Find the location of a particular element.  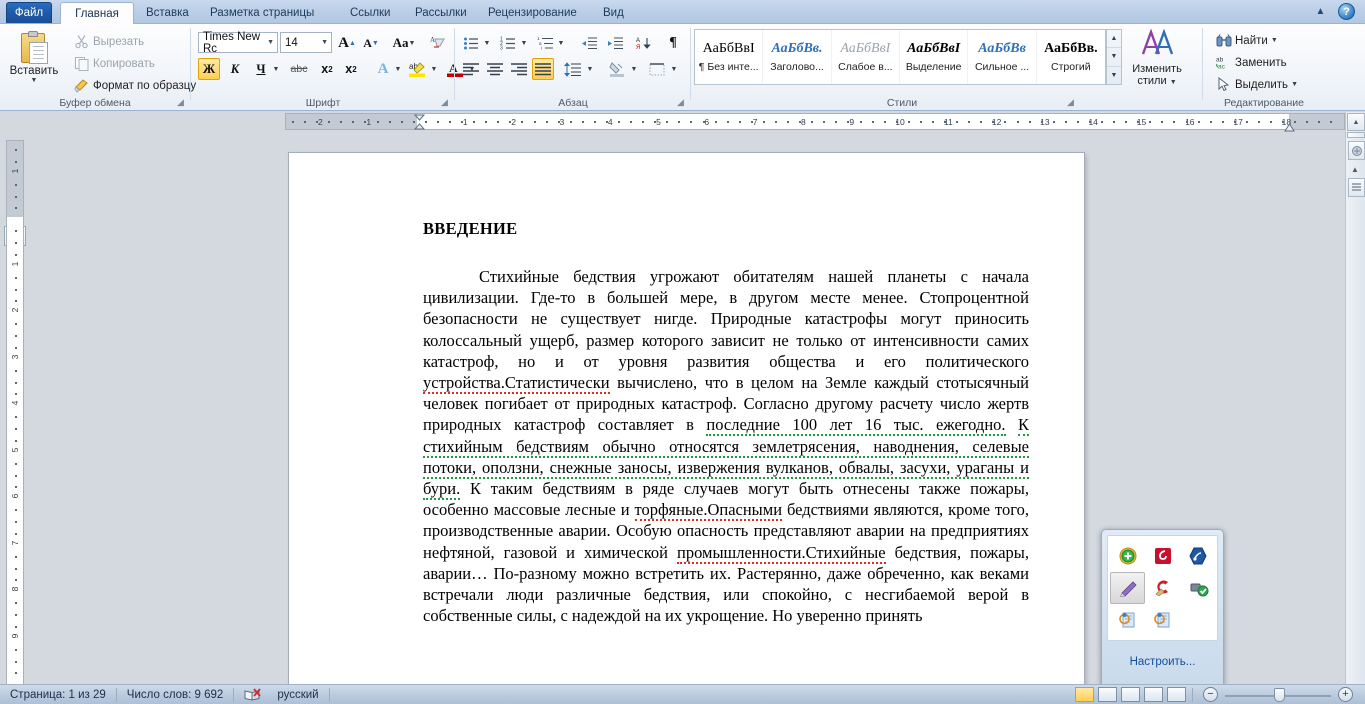

paste-button: Вставить ▼ is located at coordinates (34, 61).